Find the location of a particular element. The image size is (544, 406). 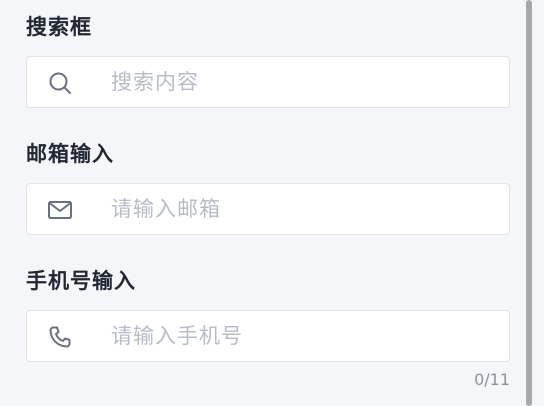

search-input is located at coordinates (301, 82).